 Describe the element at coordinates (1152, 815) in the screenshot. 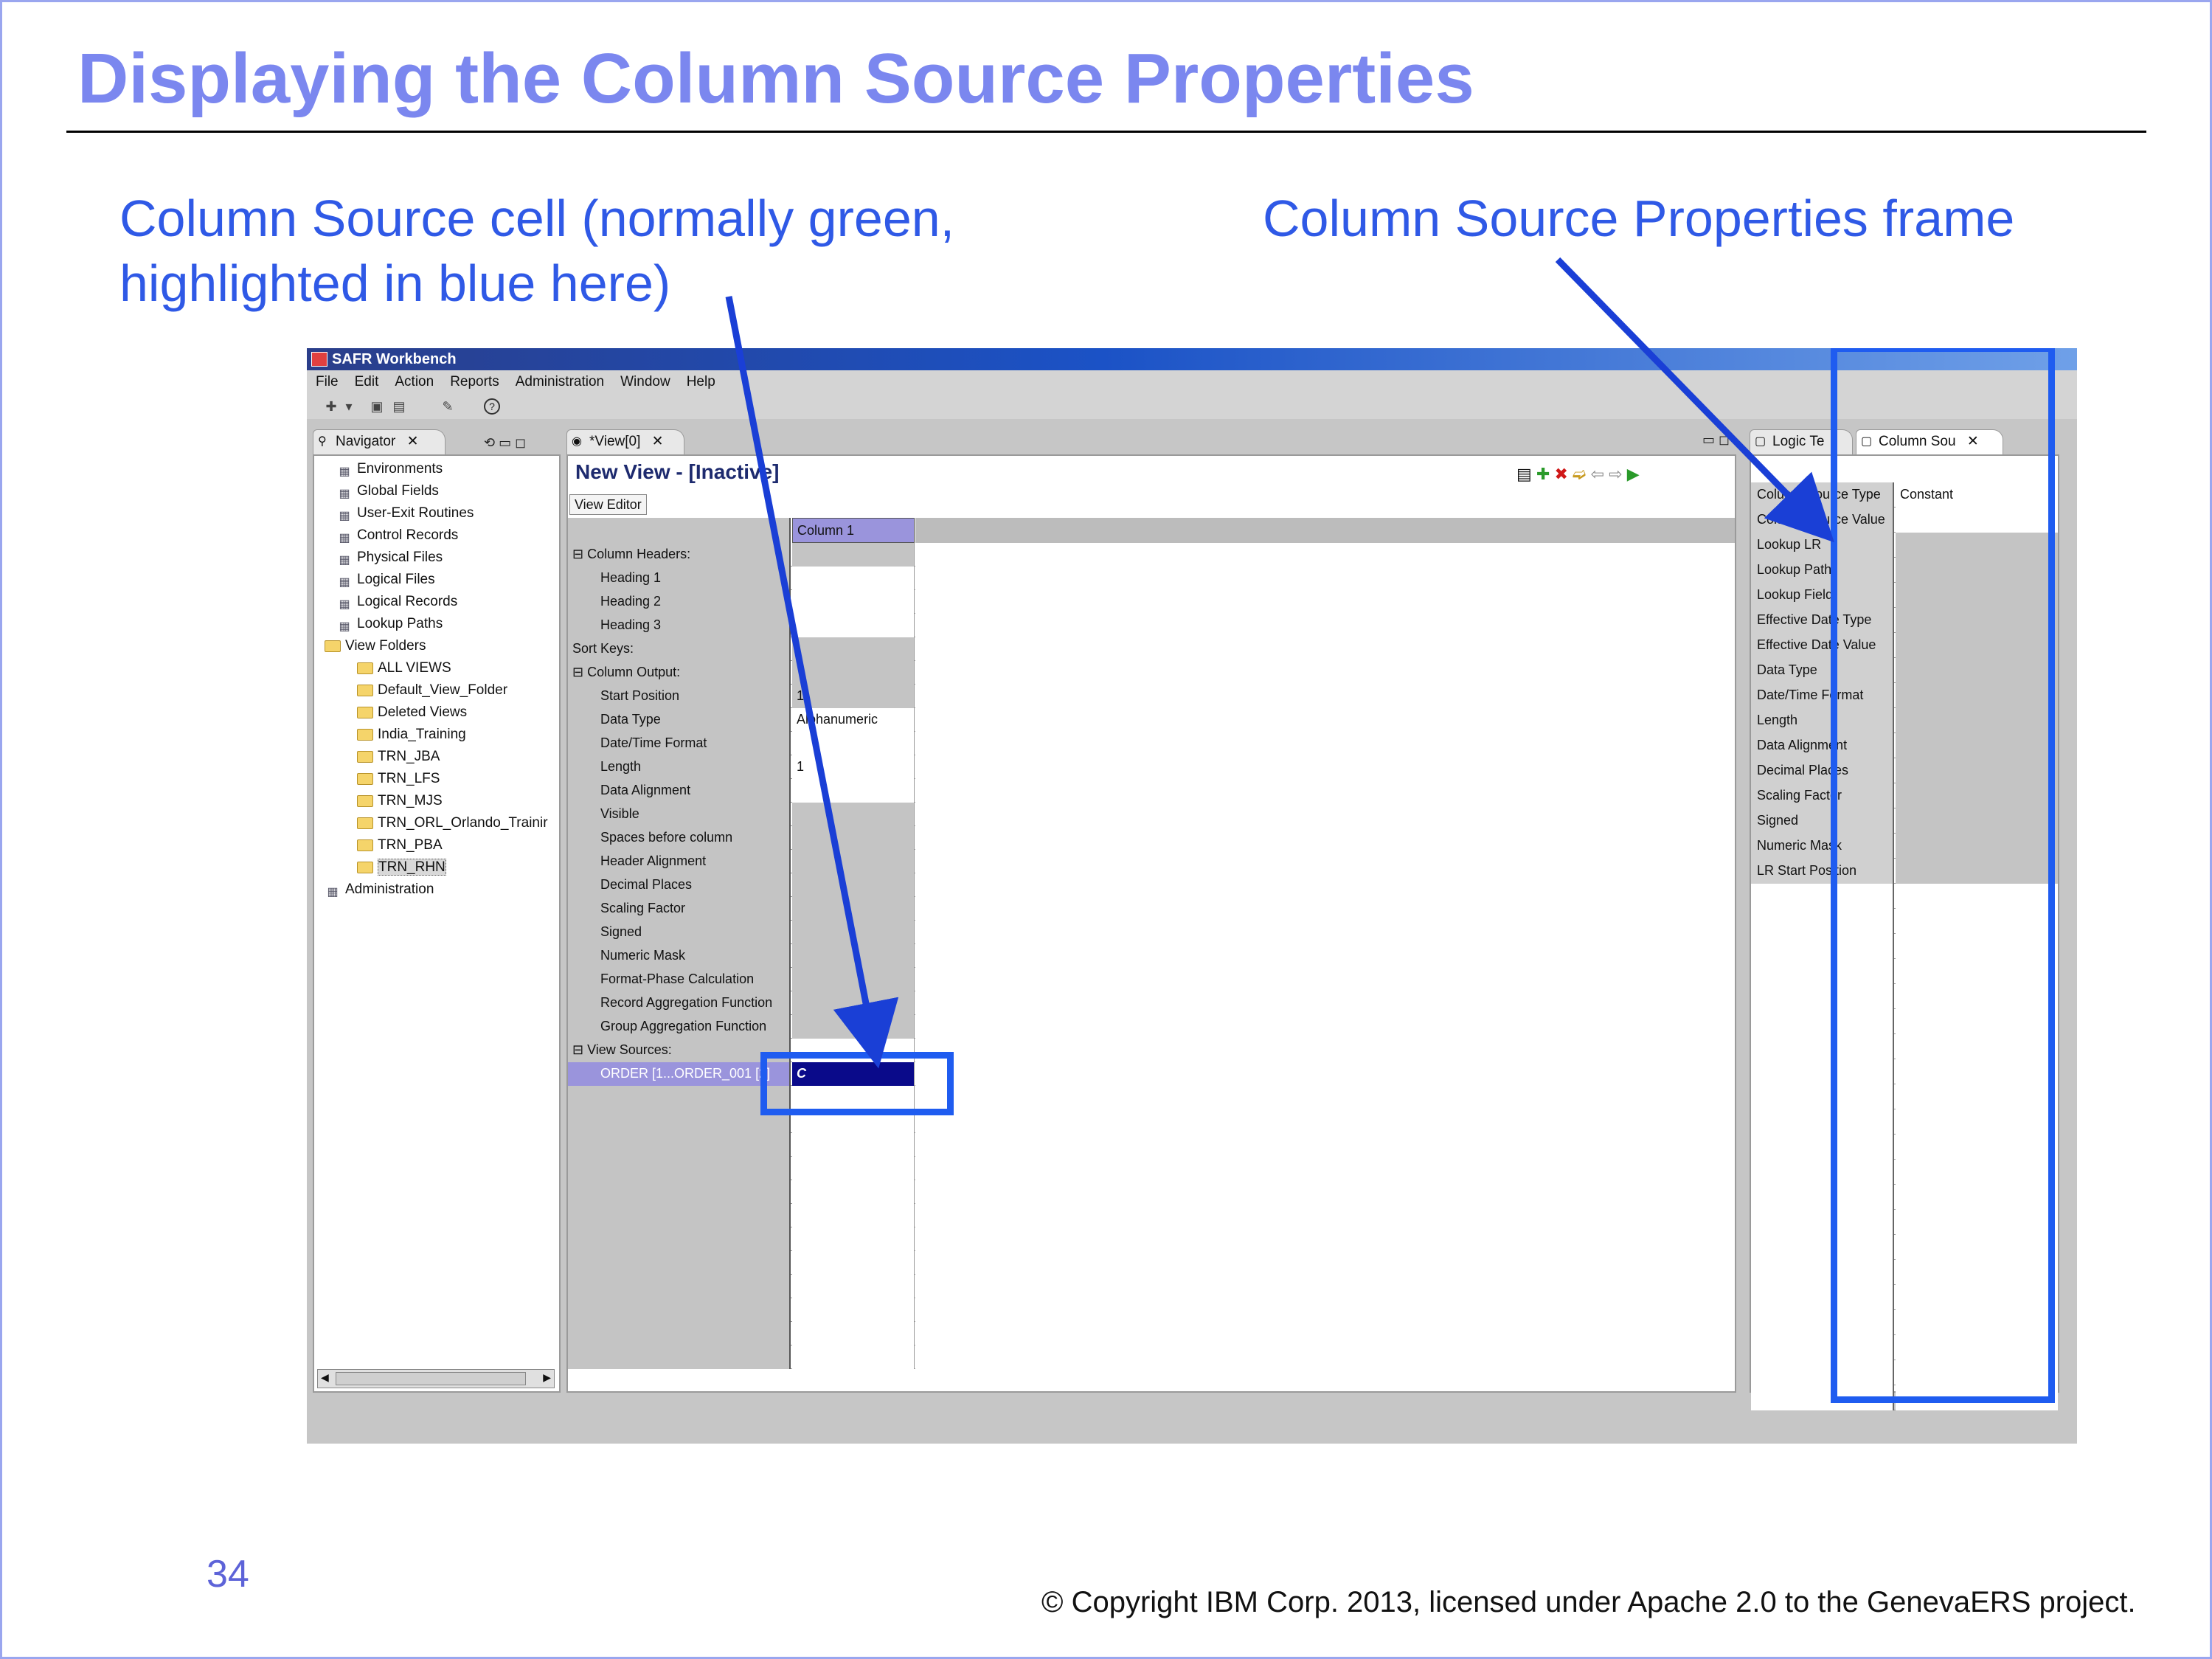

I see `table-row: Visible` at that location.